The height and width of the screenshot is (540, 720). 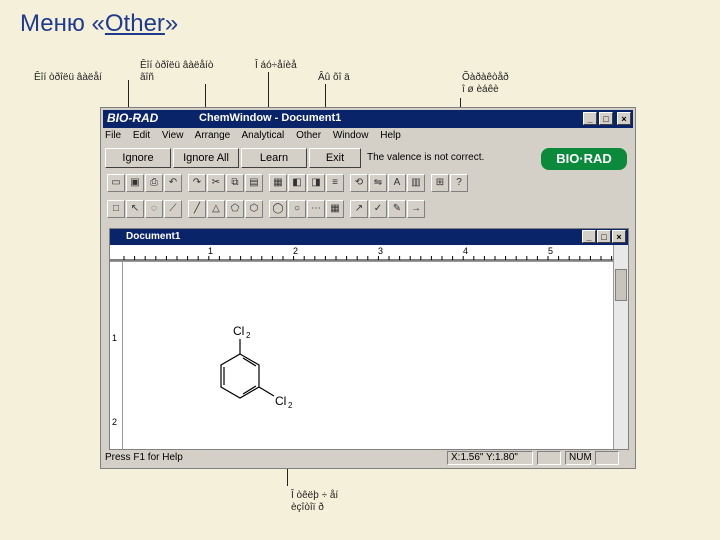 What do you see at coordinates (490, 458) in the screenshot?
I see `status-coords: X:1.56" Y:1.80"` at bounding box center [490, 458].